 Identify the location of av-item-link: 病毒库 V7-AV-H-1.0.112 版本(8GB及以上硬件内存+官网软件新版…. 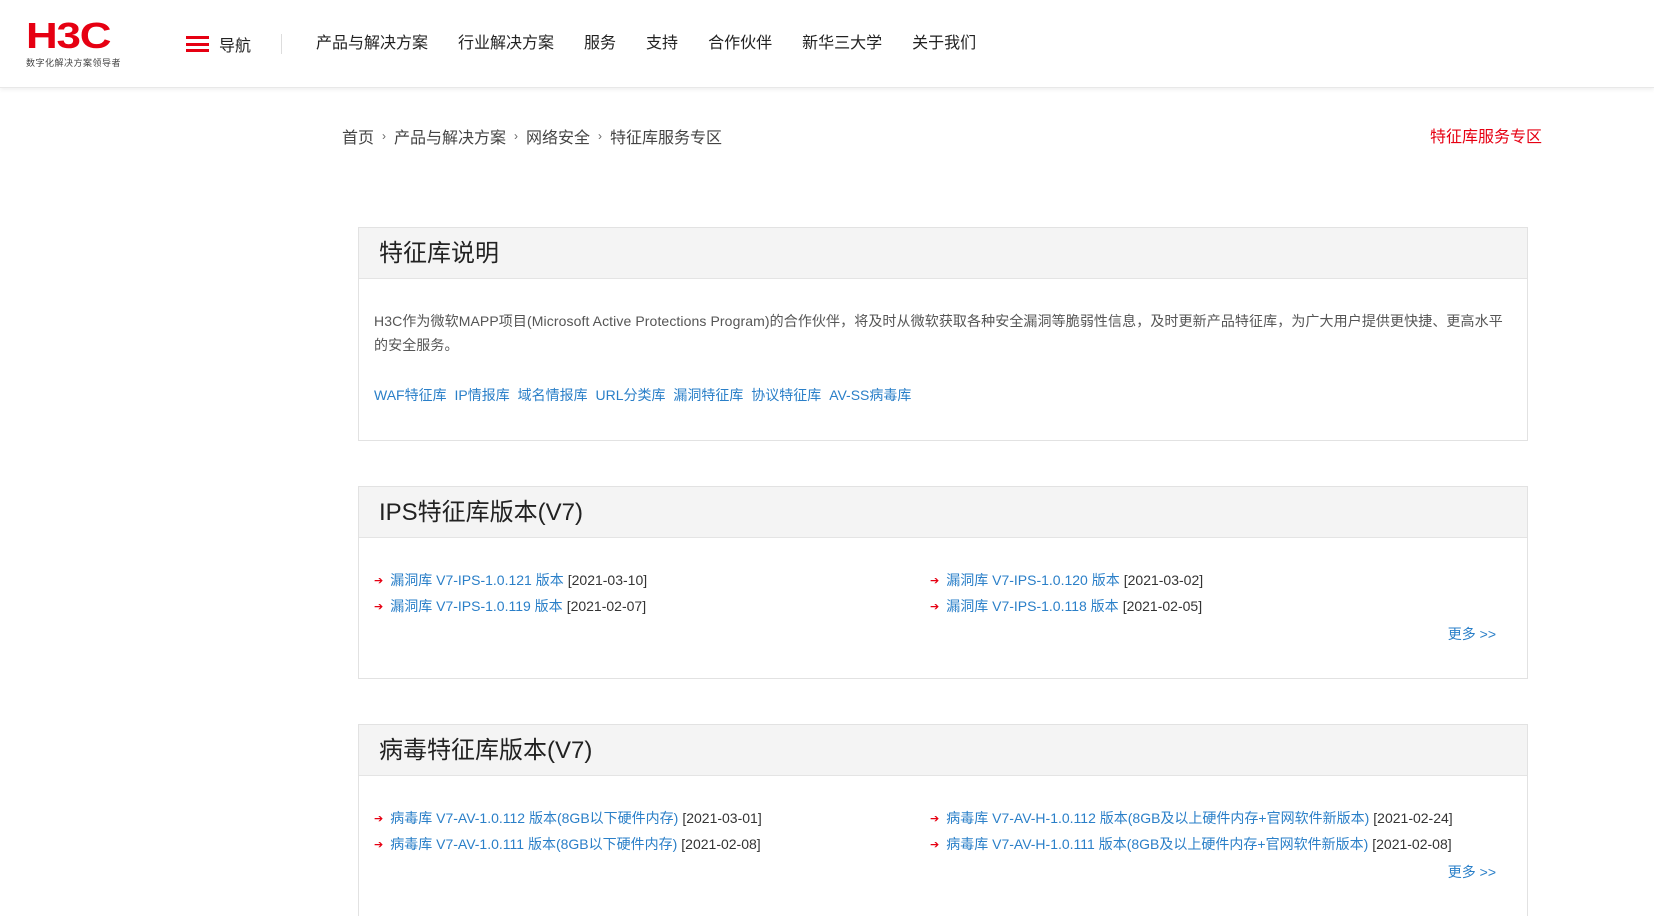
(1157, 818).